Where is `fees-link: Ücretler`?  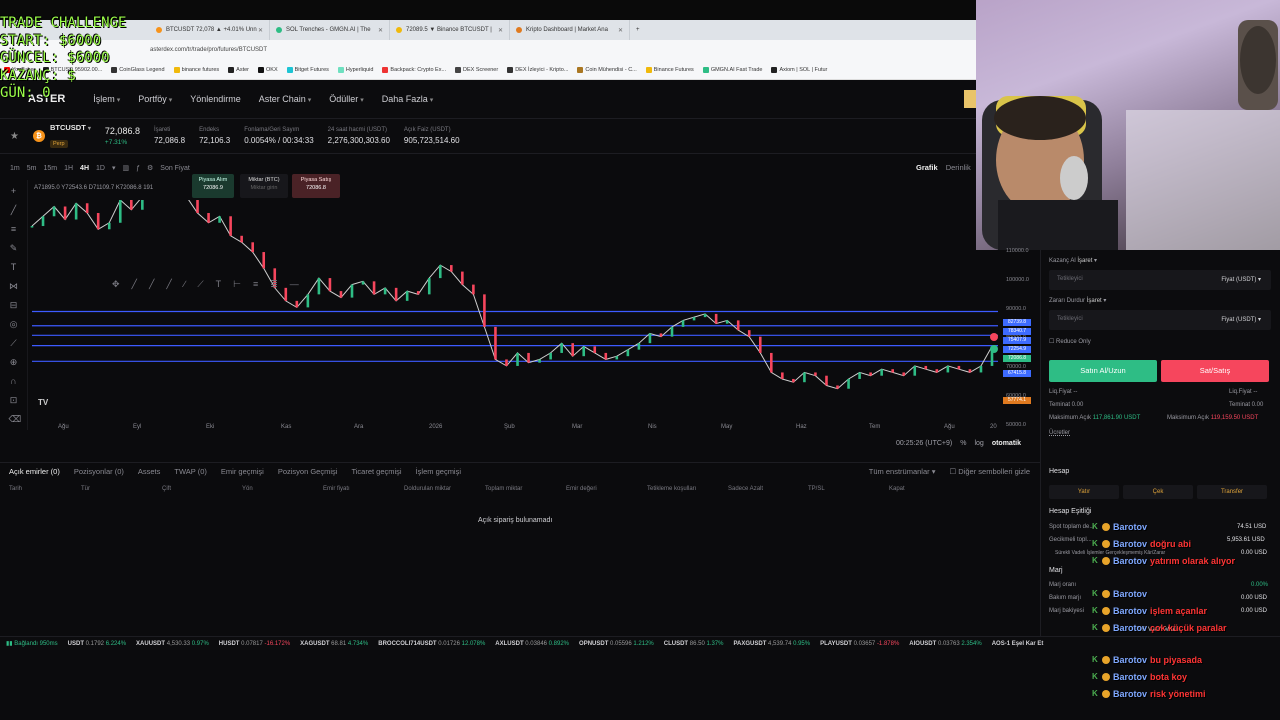
fees-link: Ücretler is located at coordinates (1059, 433).